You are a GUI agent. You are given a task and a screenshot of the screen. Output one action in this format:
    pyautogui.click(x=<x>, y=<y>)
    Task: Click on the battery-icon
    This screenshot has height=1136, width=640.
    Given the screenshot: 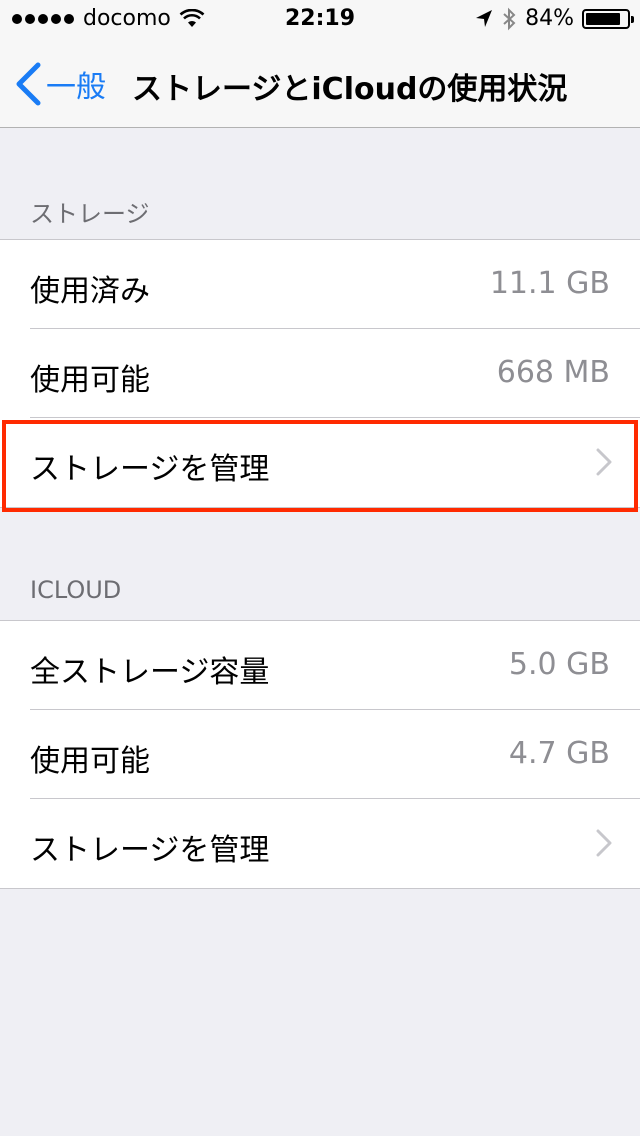 What is the action you would take?
    pyautogui.click(x=608, y=18)
    